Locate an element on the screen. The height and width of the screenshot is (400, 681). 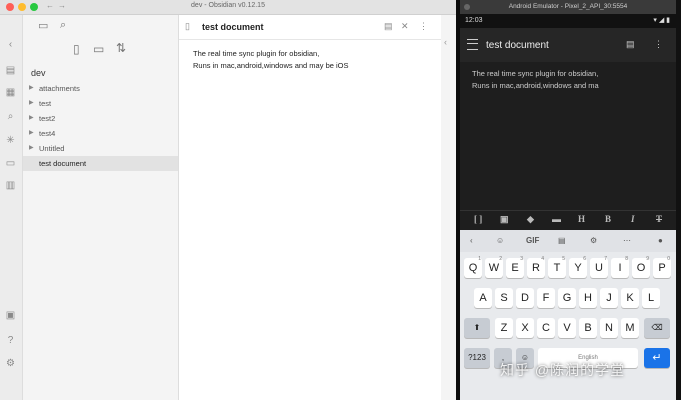
back-chevron-icon: ‹ is located at coordinates (471, 240).